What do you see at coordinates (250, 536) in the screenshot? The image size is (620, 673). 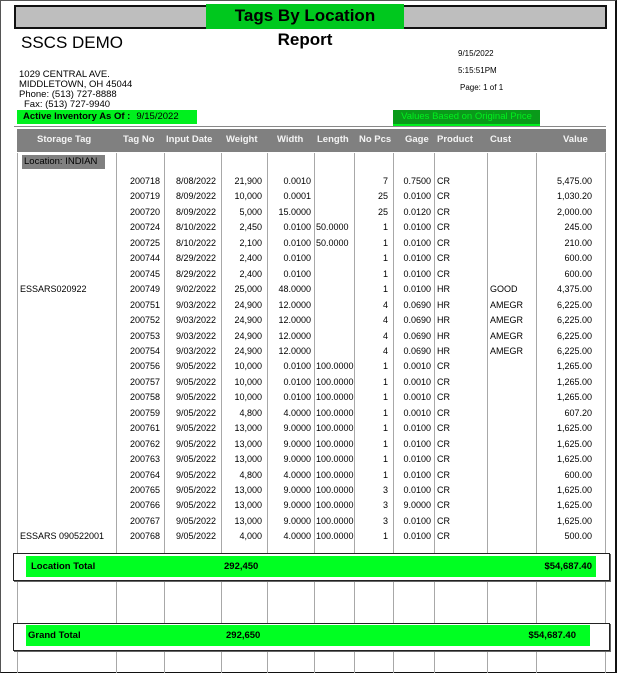 I see `cell-weight: 4,000` at bounding box center [250, 536].